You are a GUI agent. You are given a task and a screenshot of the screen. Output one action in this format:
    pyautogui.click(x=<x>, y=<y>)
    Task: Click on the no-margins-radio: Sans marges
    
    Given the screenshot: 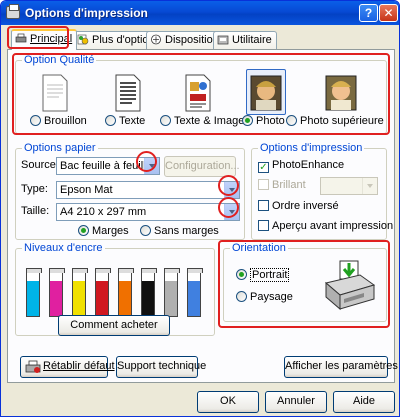 What is the action you would take?
    pyautogui.click(x=179, y=231)
    